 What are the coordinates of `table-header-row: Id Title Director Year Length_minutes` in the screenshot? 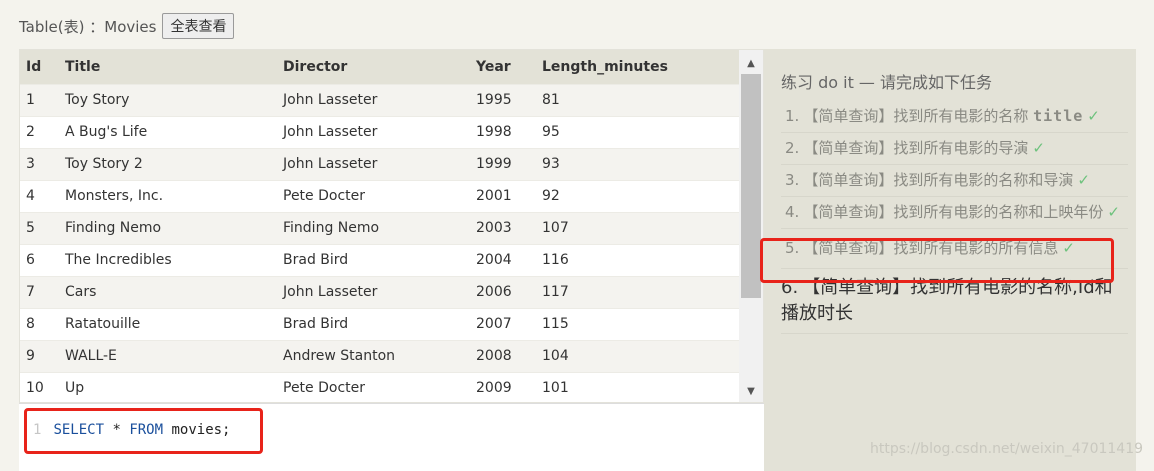 It's located at (380, 67).